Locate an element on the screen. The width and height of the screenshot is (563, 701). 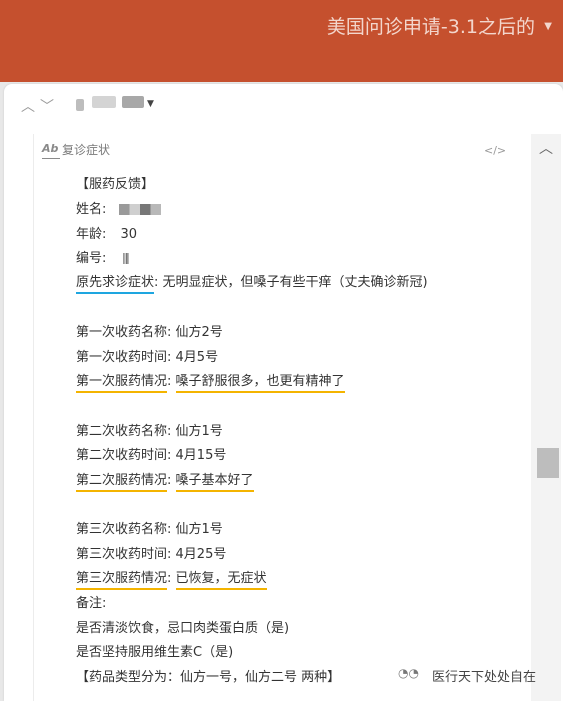
note-header-label: 复诊症状 is located at coordinates (86, 150).